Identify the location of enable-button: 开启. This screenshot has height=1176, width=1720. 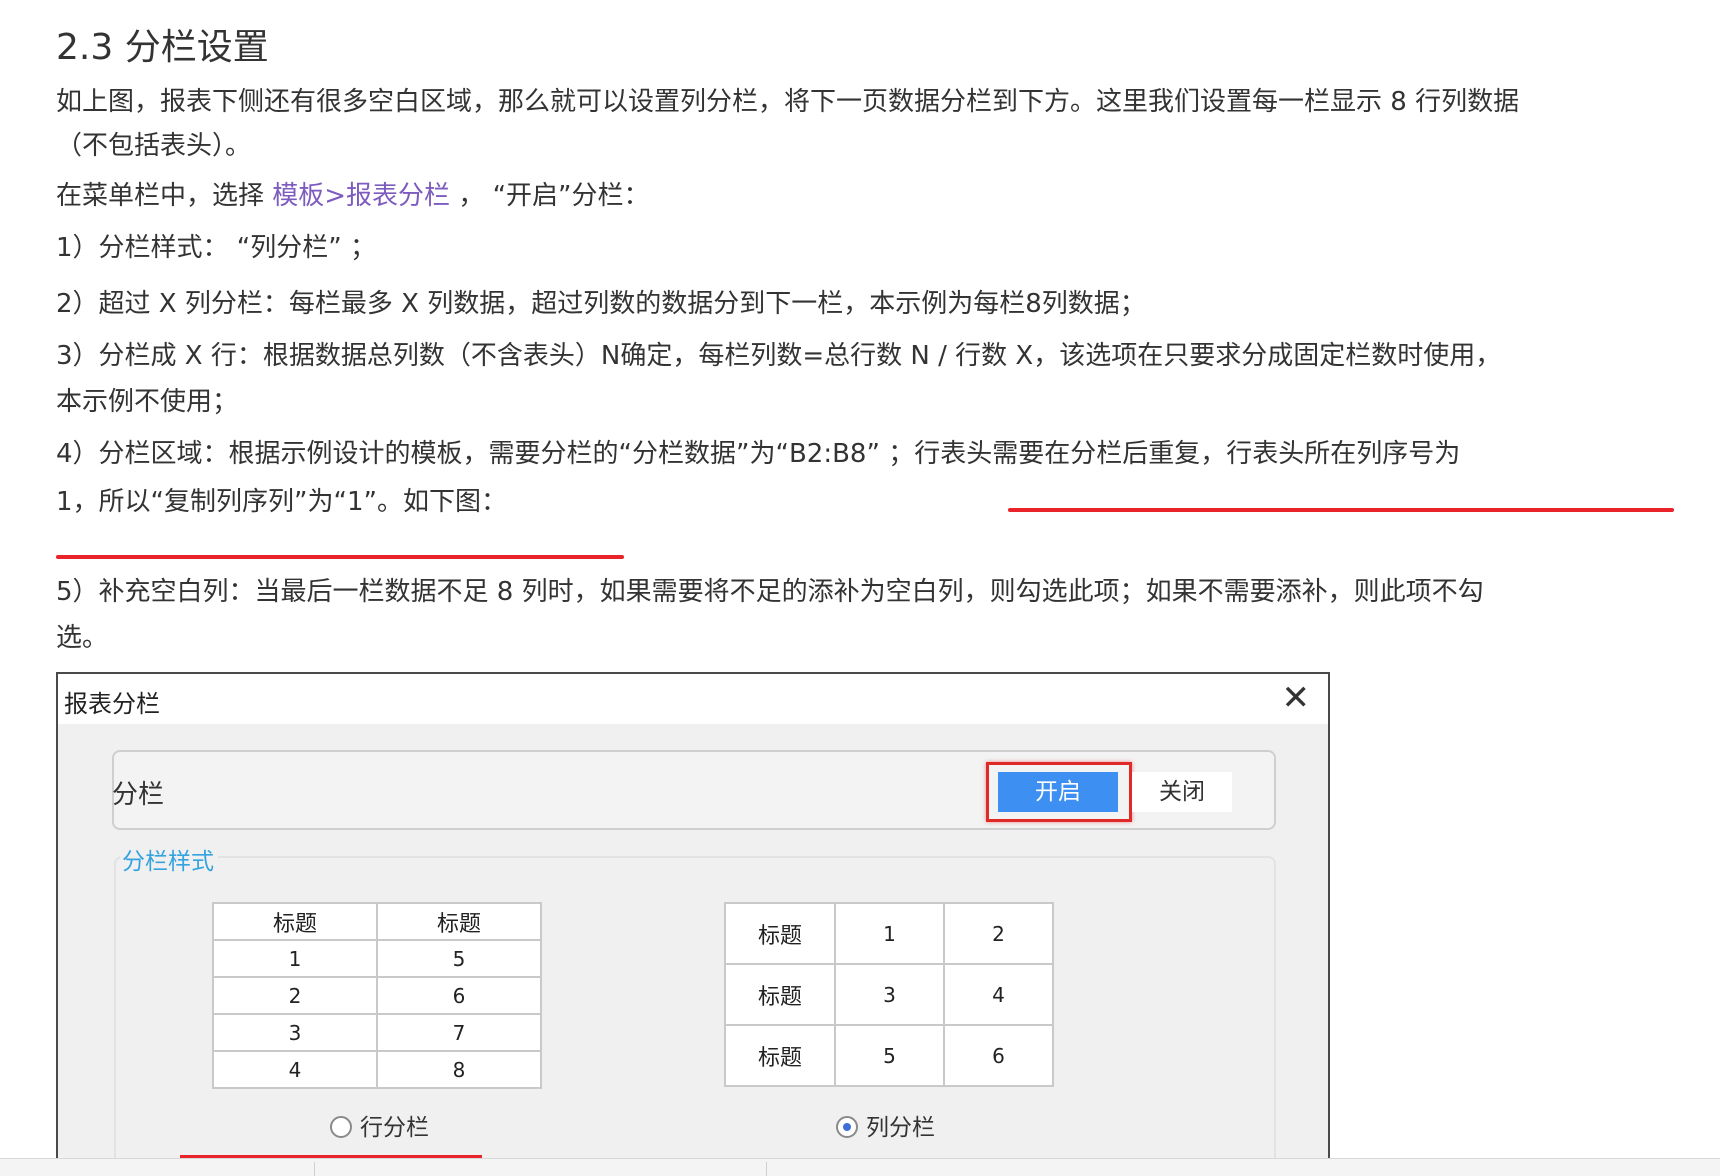
(1058, 792).